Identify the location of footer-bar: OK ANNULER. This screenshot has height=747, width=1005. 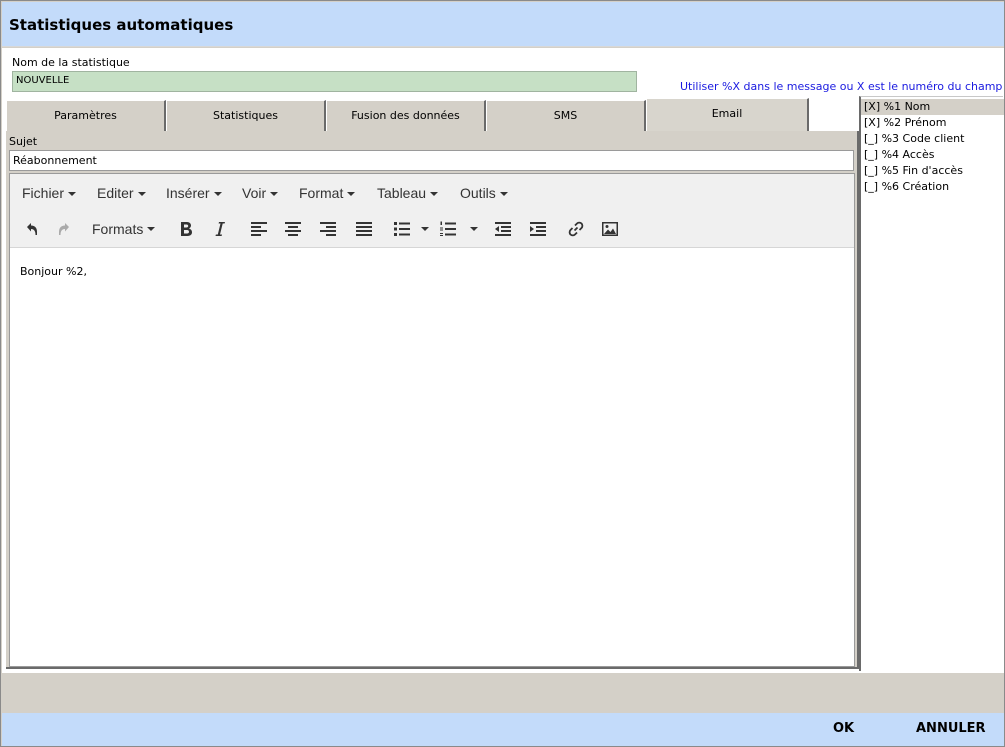
(503, 729).